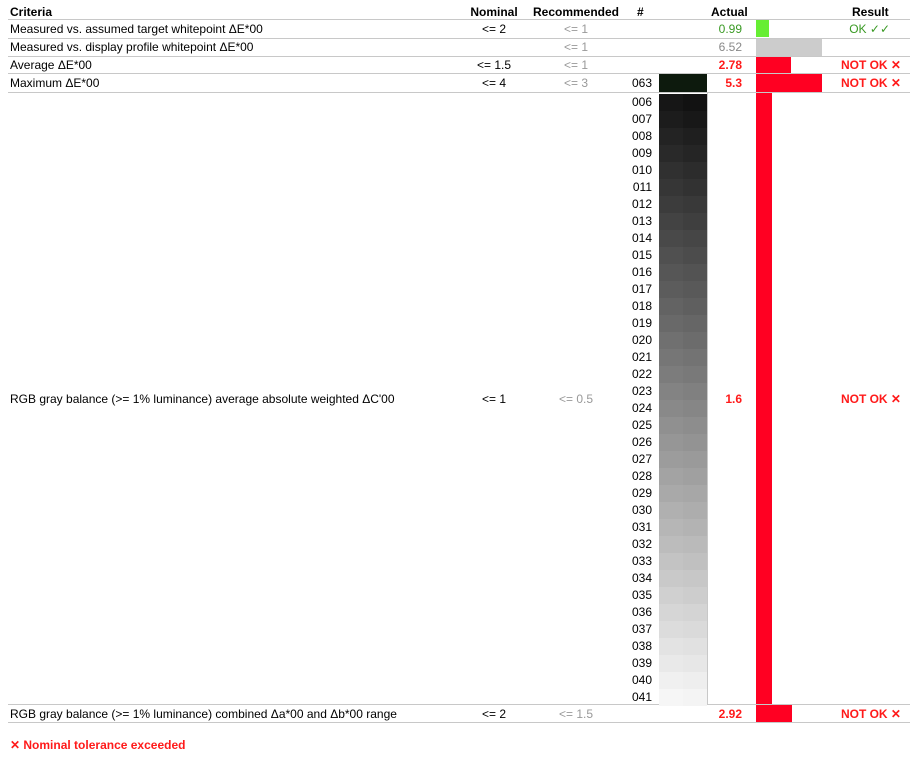  I want to click on patch-number: 026, so click(641, 442).